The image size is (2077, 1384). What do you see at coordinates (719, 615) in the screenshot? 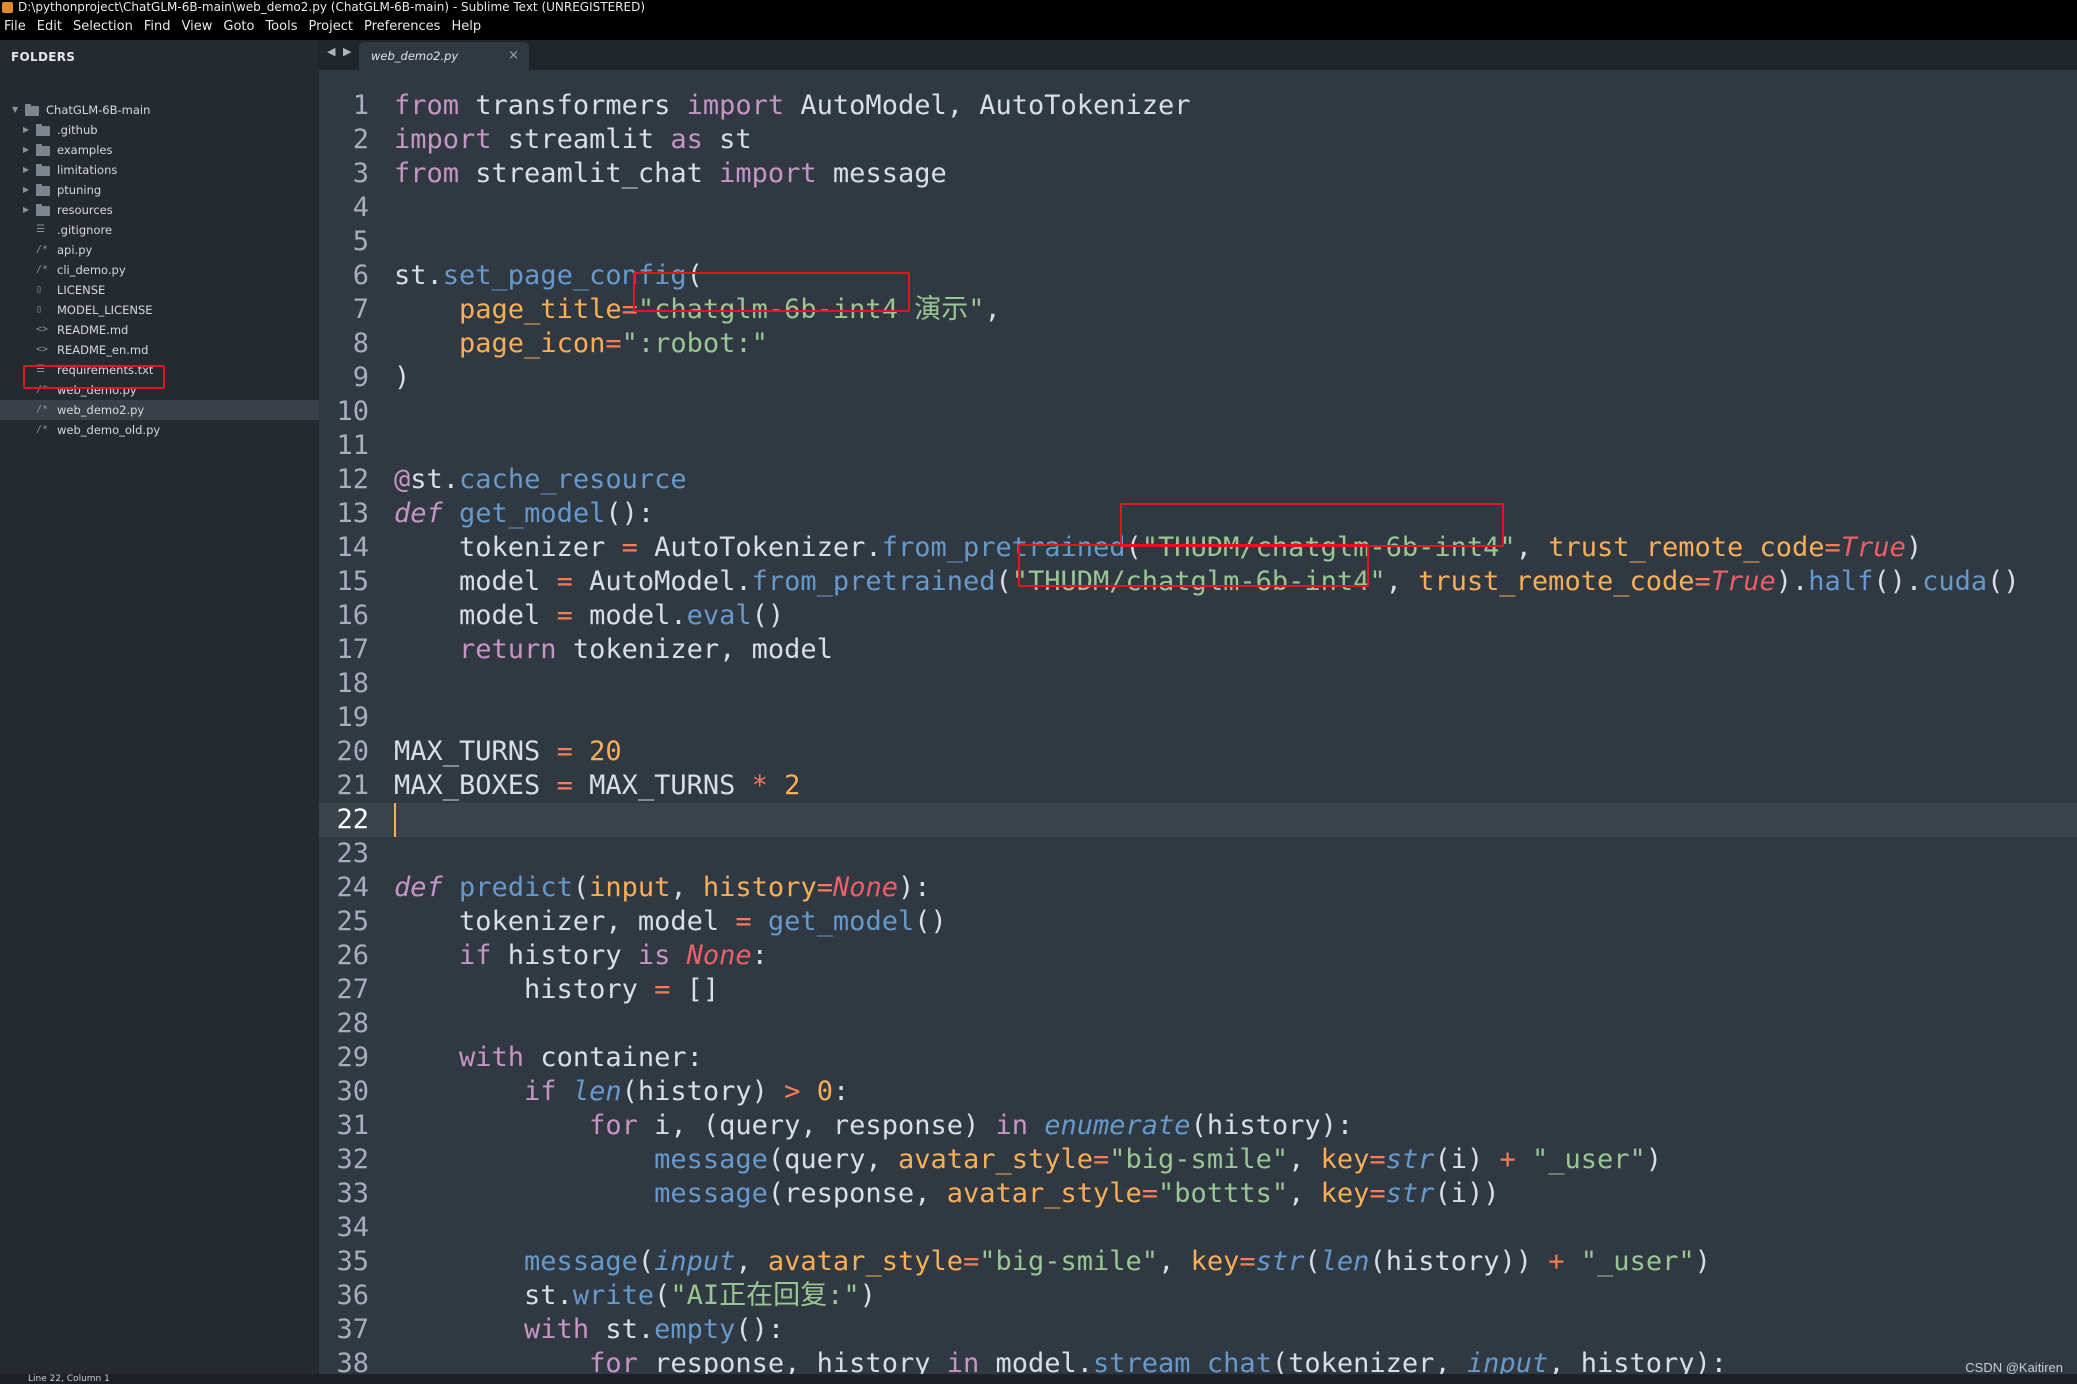
I see `code-token: eval` at bounding box center [719, 615].